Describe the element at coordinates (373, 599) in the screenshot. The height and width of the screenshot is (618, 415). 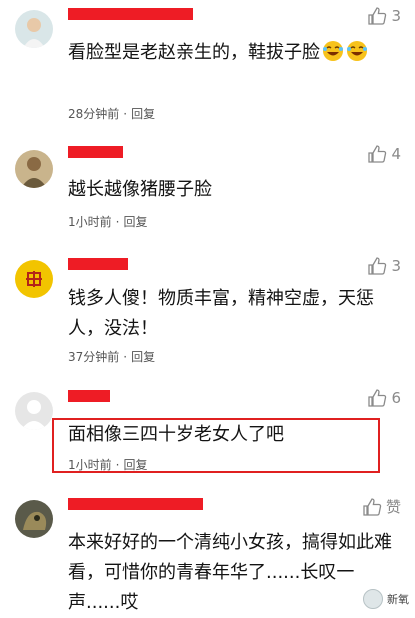
I see `watermark-logo-icon` at that location.